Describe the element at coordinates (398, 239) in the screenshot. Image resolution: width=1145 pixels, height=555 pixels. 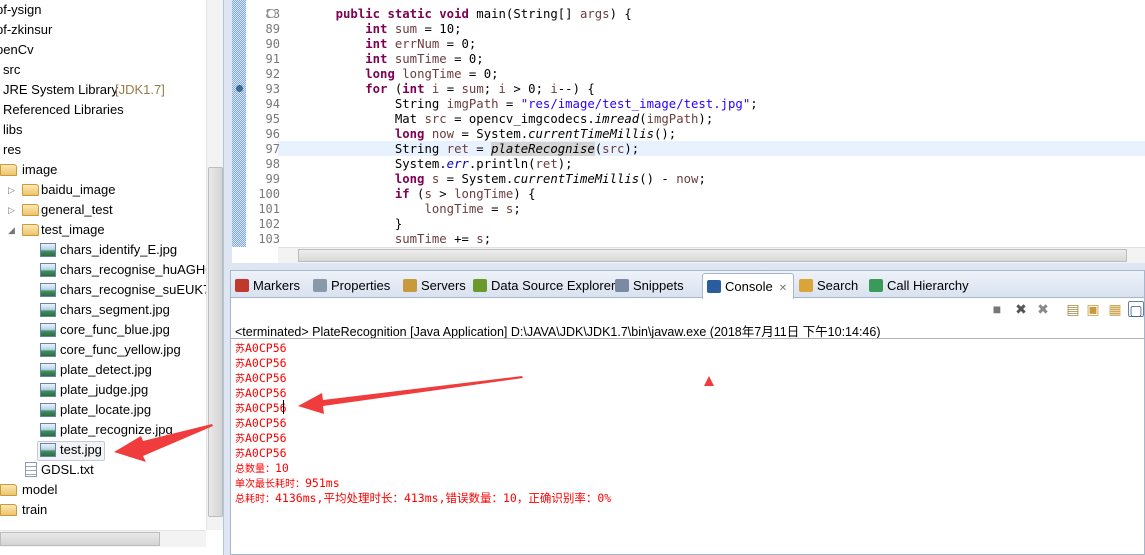
I see `code-line: sumTime += s;` at that location.